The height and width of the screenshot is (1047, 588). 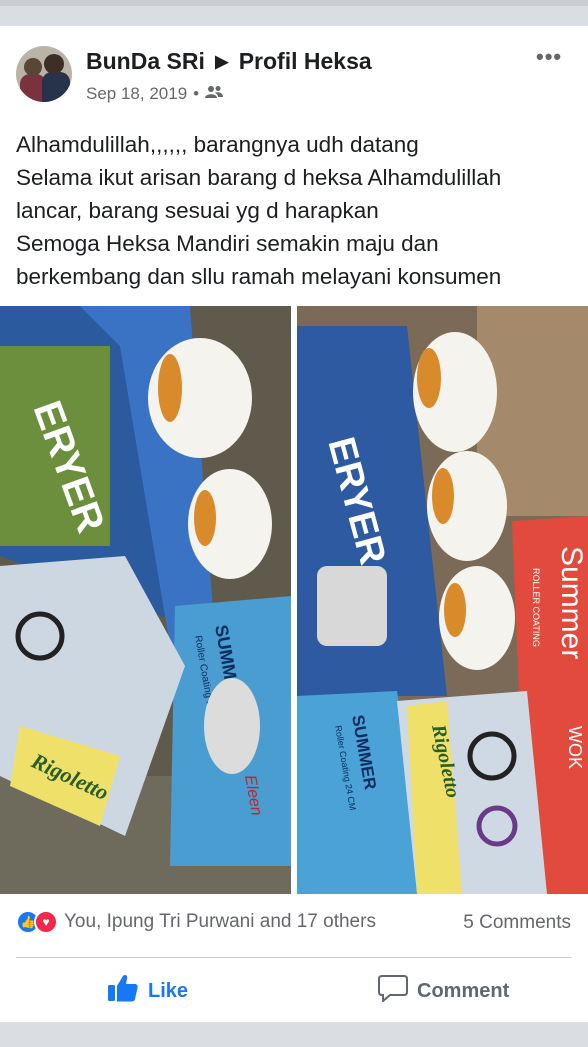 What do you see at coordinates (33, 67) in the screenshot?
I see `avatar-head-left` at bounding box center [33, 67].